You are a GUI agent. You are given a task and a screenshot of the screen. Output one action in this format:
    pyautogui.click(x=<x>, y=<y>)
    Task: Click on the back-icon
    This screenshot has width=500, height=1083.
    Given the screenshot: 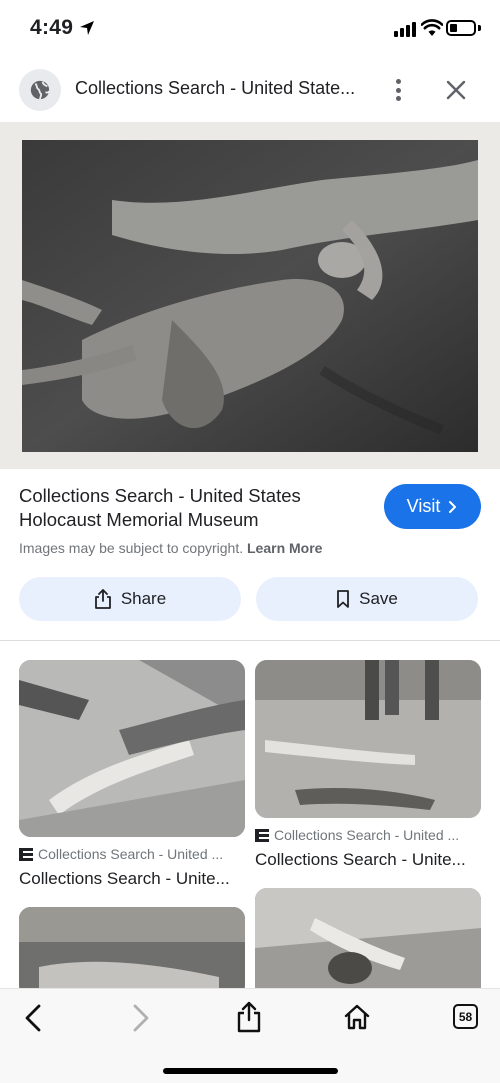 What is the action you would take?
    pyautogui.click(x=33, y=1018)
    